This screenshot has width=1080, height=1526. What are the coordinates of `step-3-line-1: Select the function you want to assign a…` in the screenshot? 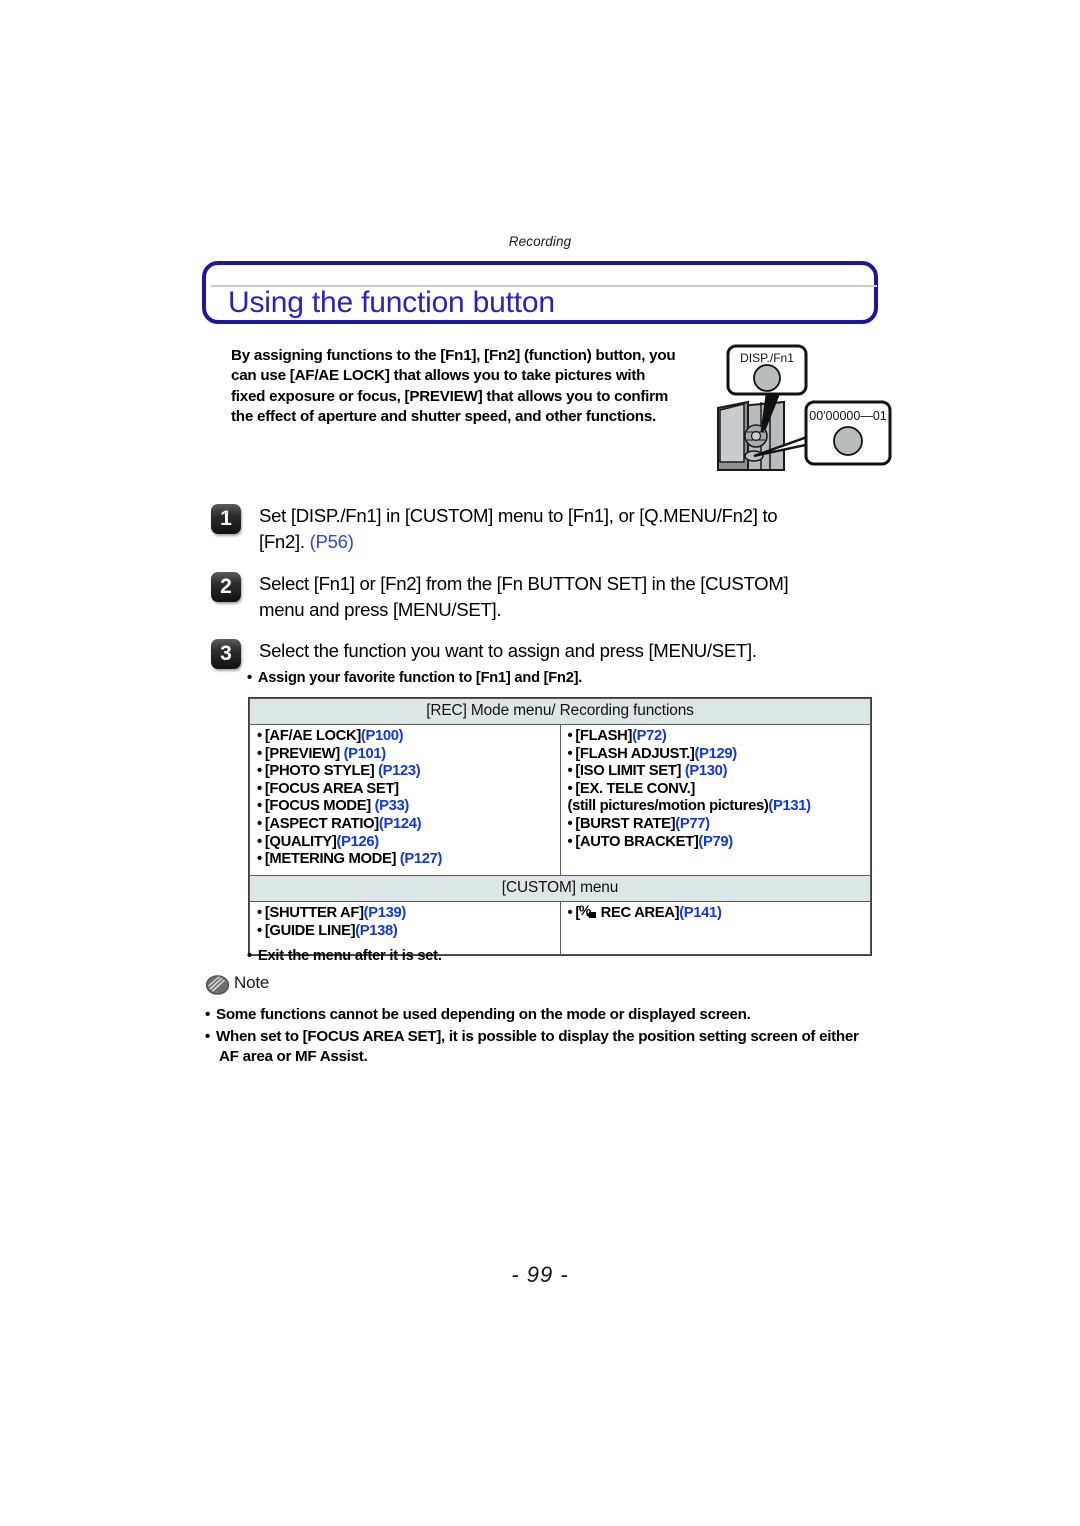 It's located at (508, 650).